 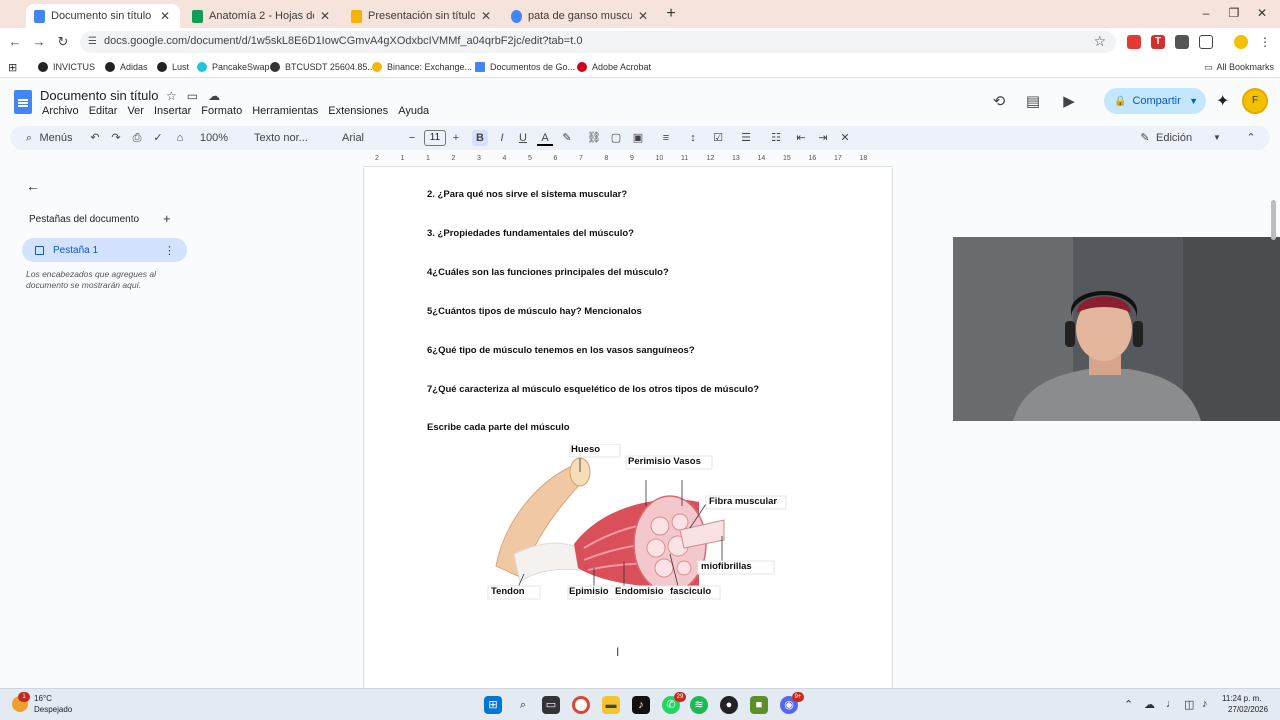 What do you see at coordinates (1239, 67) in the screenshot?
I see `all-bookmarks-button: ▭ All Bookmarks` at bounding box center [1239, 67].